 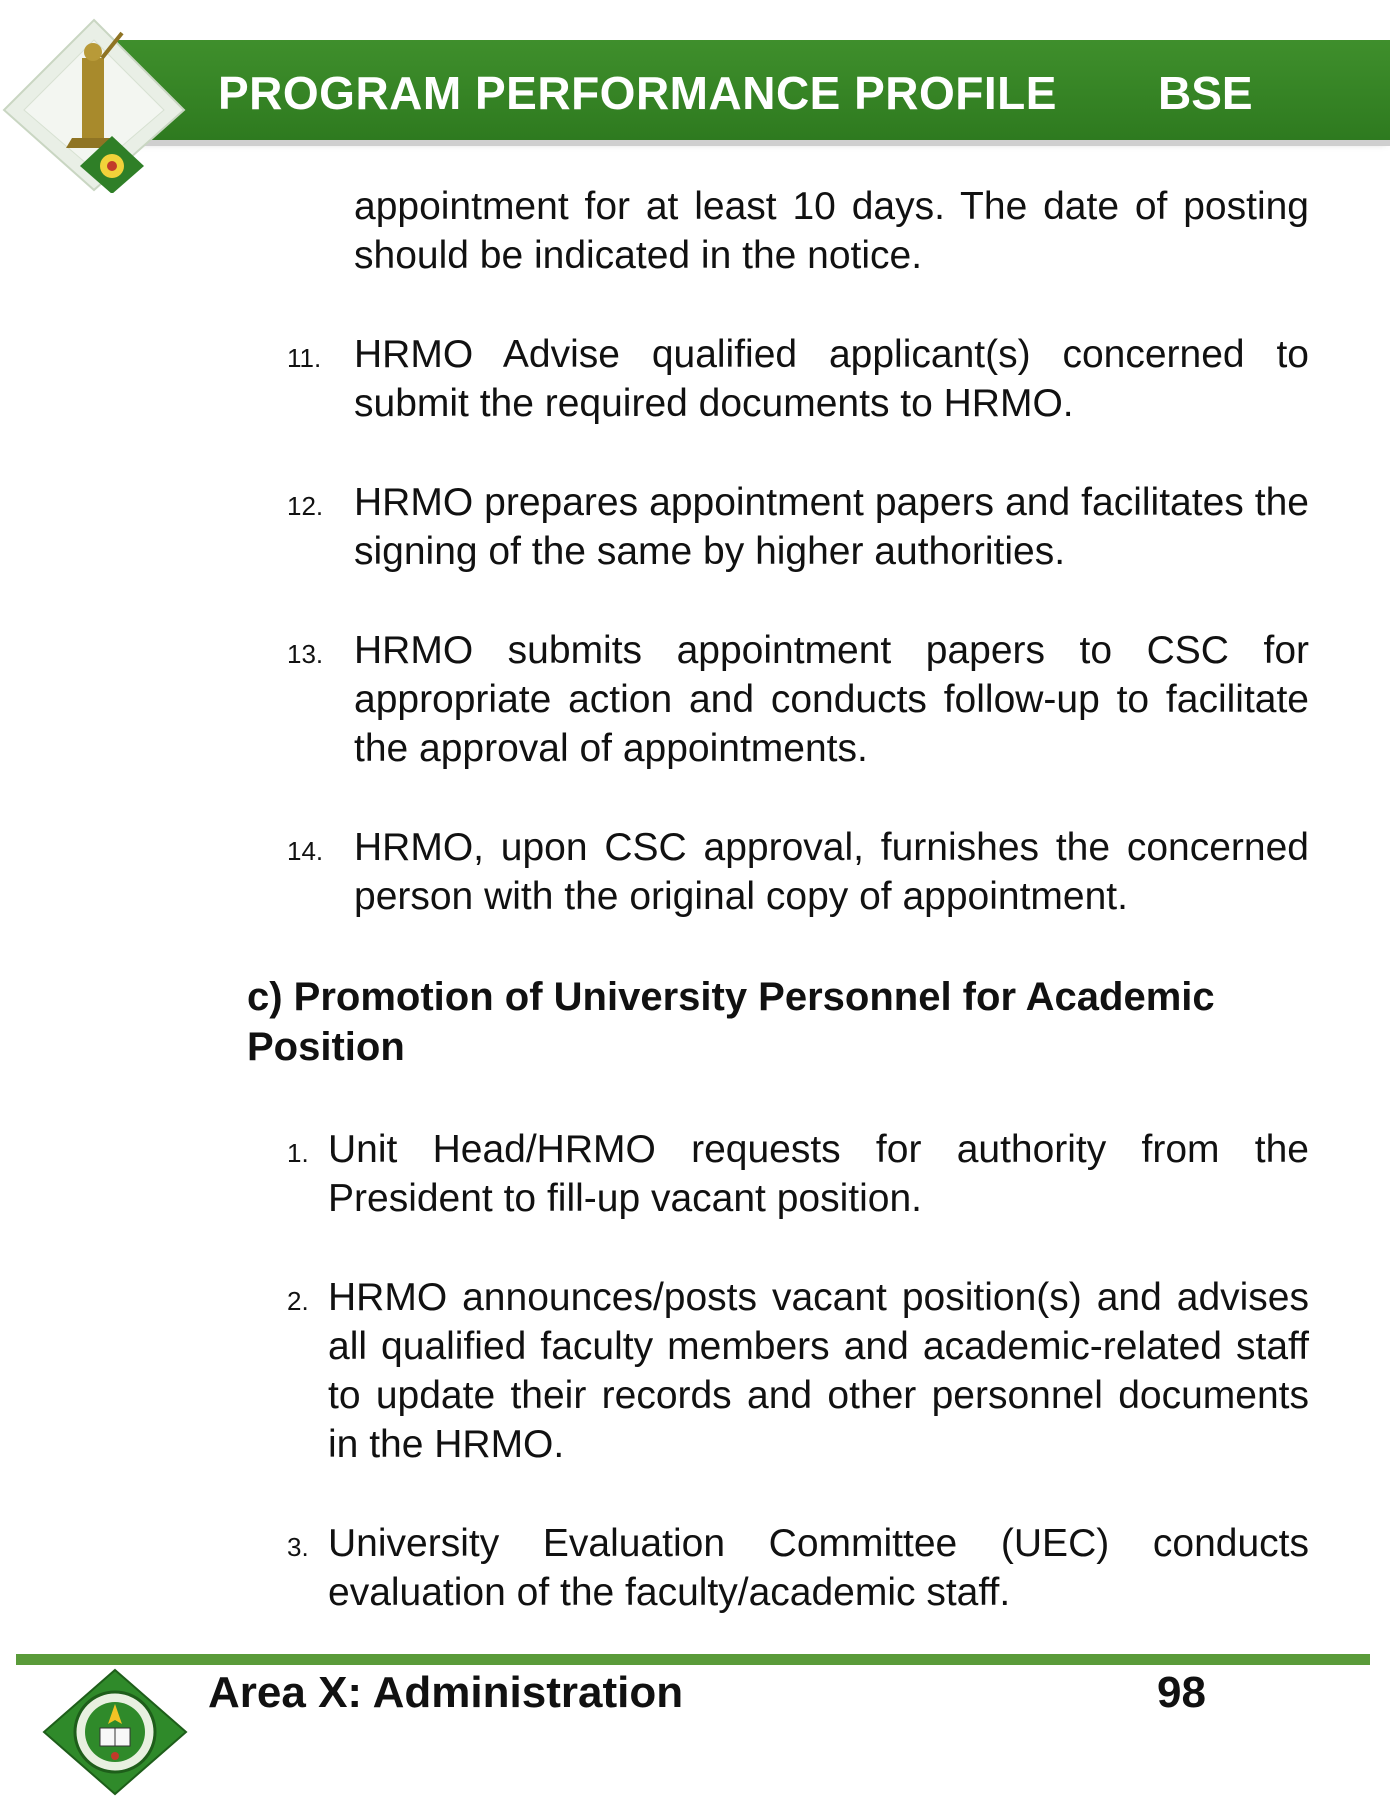 I want to click on university-seal-logo, so click(x=115, y=1732).